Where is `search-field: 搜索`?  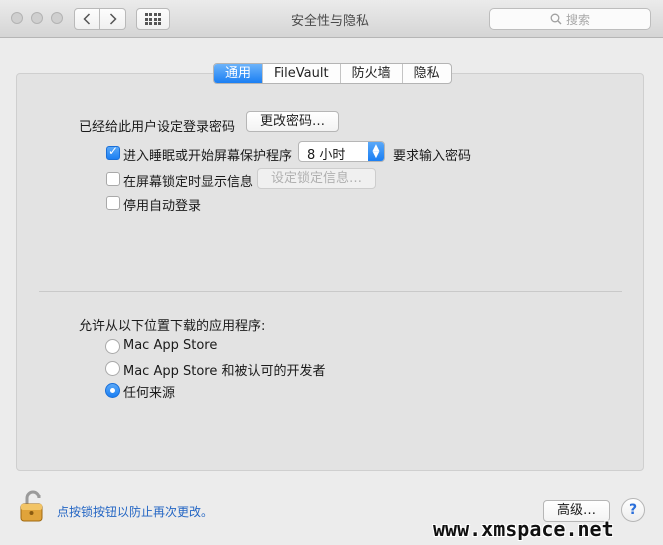 search-field: 搜索 is located at coordinates (570, 19).